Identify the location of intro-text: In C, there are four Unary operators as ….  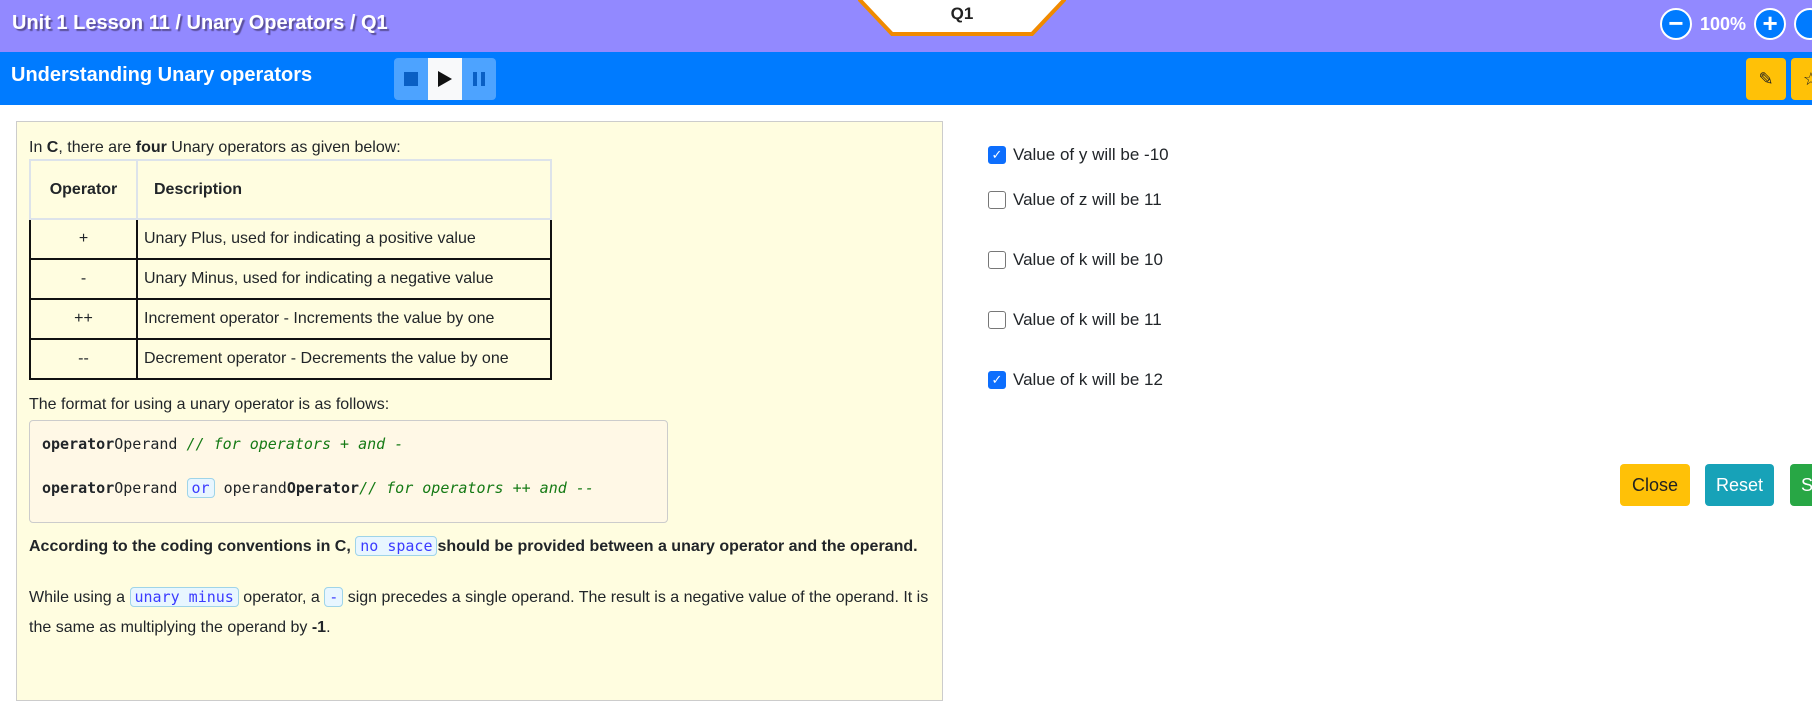
(215, 147).